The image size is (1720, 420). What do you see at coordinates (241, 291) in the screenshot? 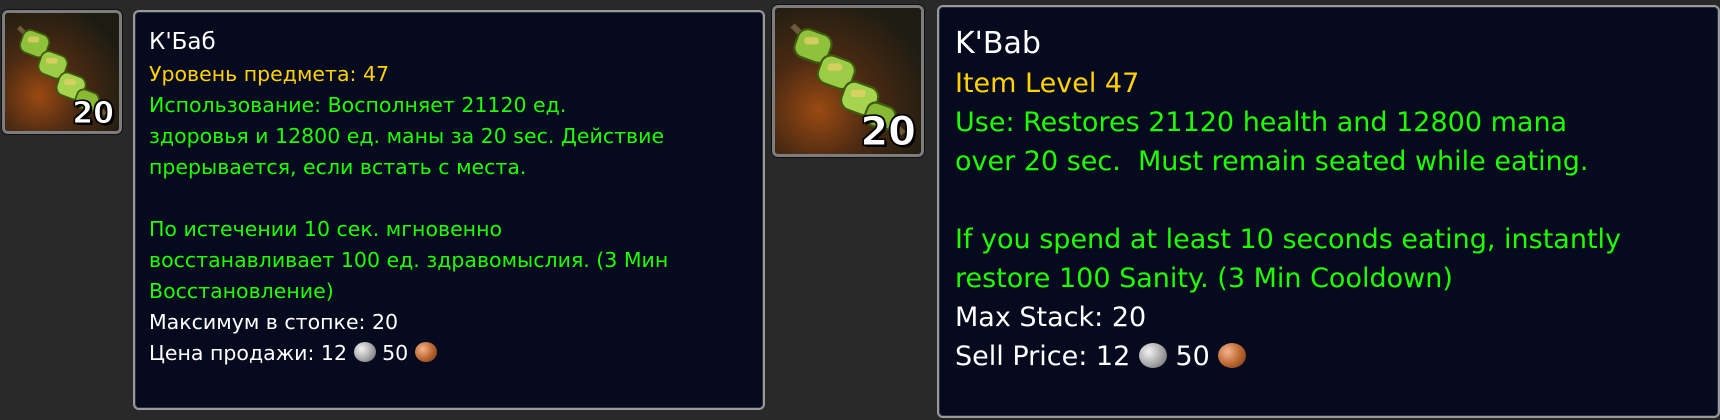
I see `bonus-effect-line-3: Восстановление)` at bounding box center [241, 291].